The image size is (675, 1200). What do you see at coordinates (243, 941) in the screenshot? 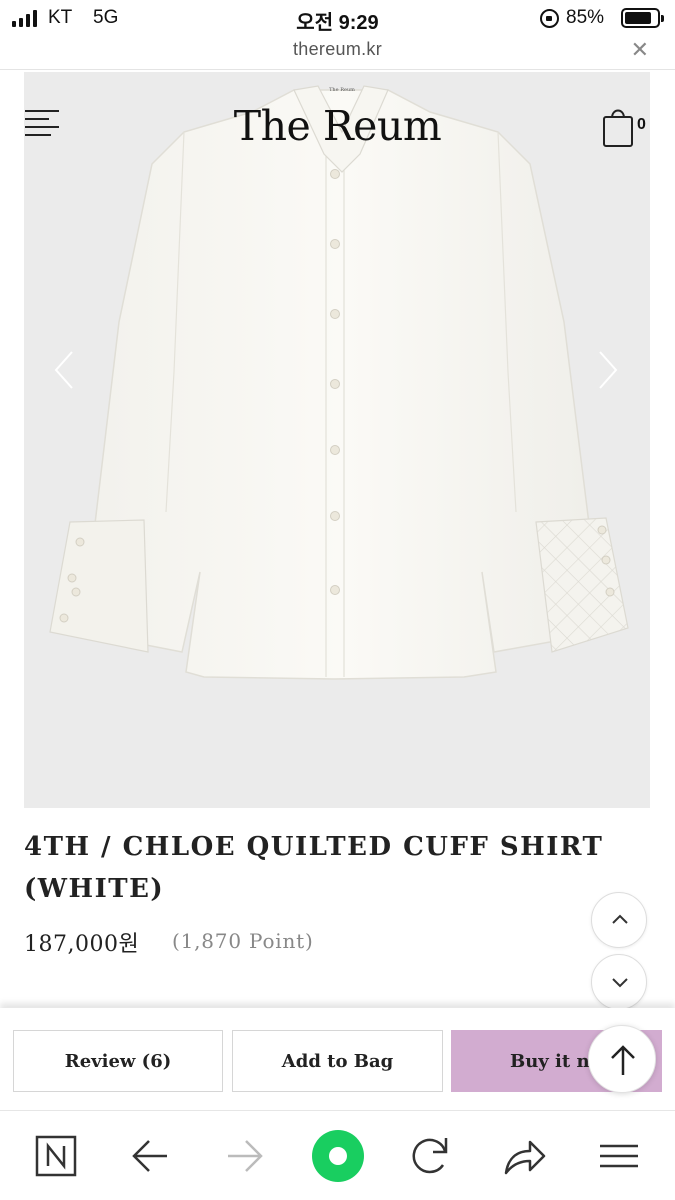
I see `product-points: (1,870 Point)` at bounding box center [243, 941].